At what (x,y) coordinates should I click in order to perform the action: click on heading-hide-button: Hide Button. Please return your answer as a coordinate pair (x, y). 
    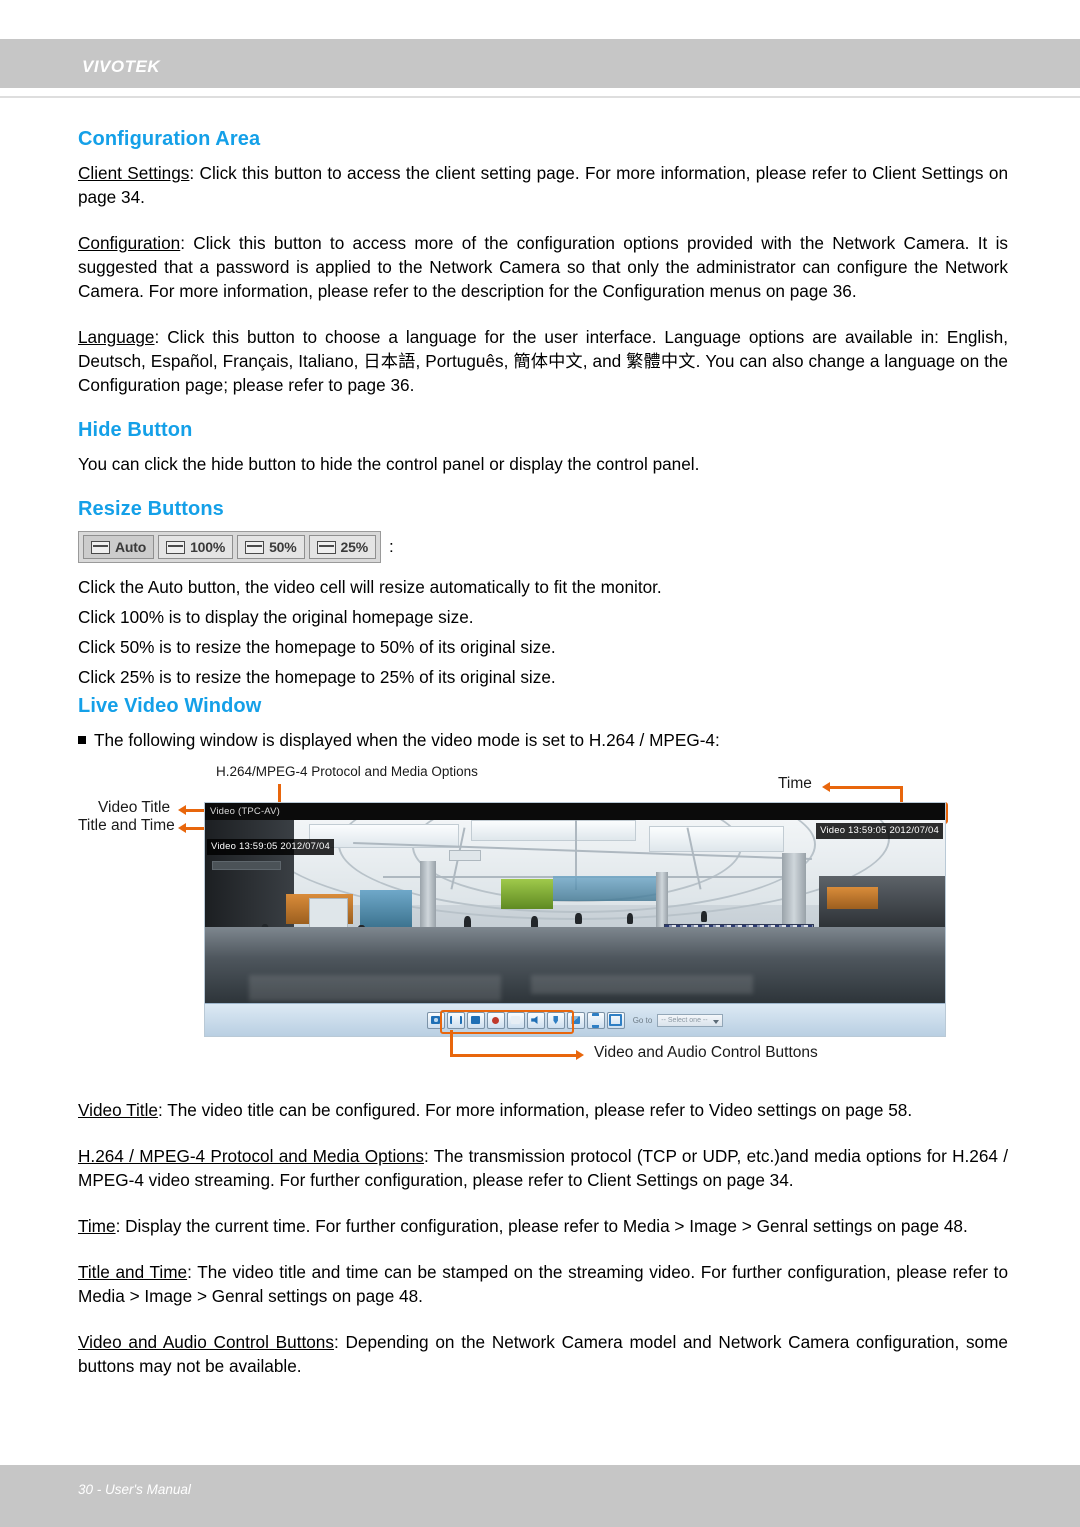
    Looking at the image, I should click on (135, 430).